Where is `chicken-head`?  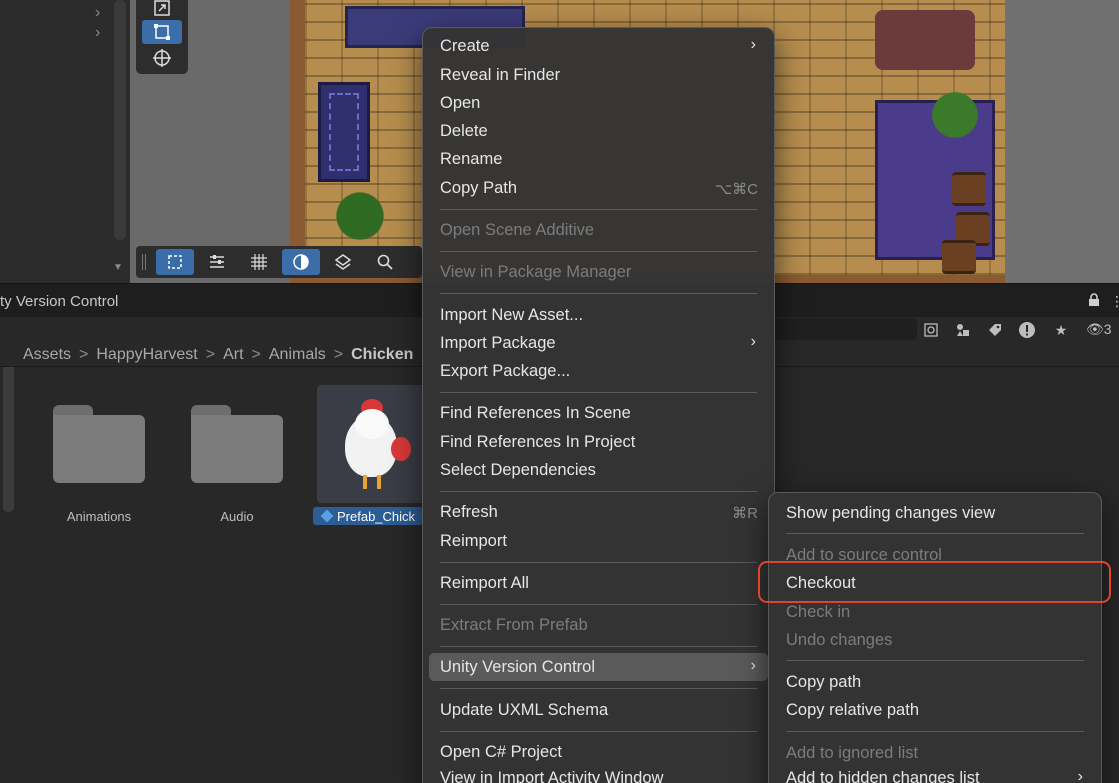
chicken-head is located at coordinates (372, 424).